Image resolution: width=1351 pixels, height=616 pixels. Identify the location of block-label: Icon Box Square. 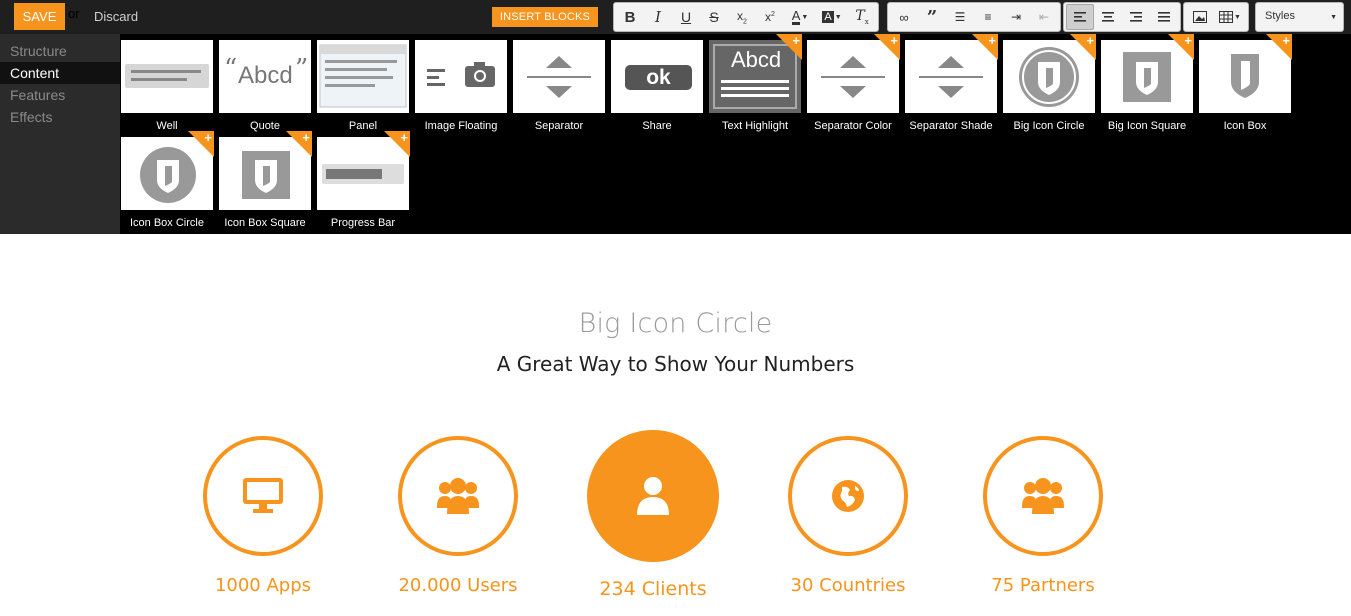
(265, 223).